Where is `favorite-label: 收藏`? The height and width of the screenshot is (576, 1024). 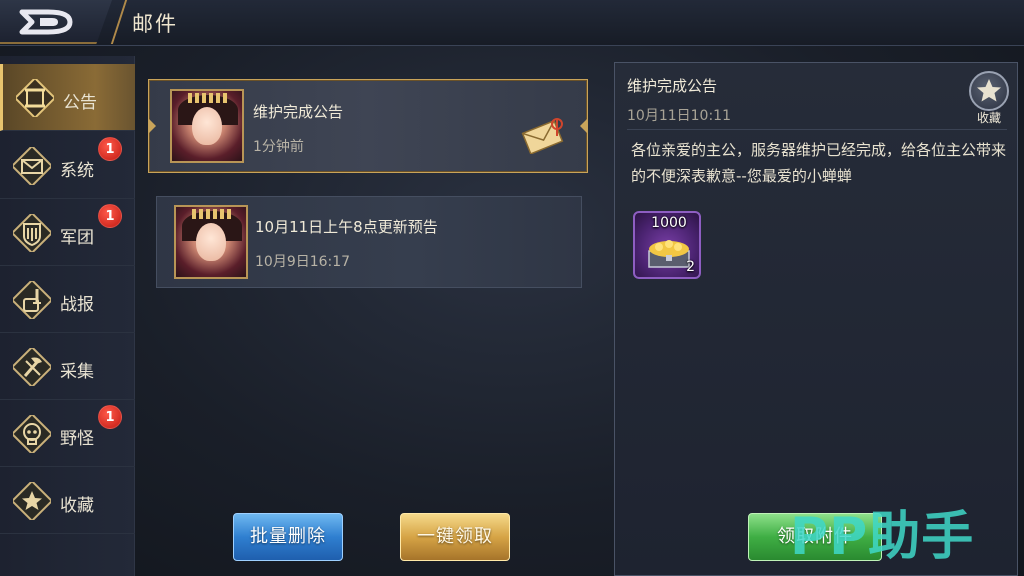
favorite-label: 收藏 is located at coordinates (988, 118).